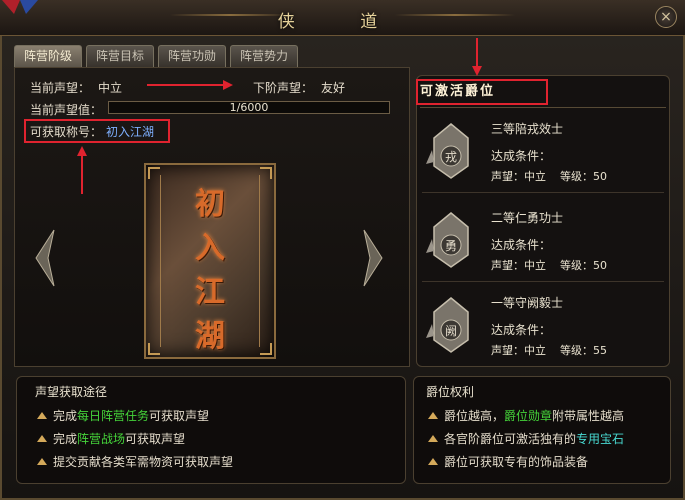 The height and width of the screenshot is (500, 685). Describe the element at coordinates (123, 415) in the screenshot. I see `rep-source-line: 完成每日阵营任务可获取声望` at that location.